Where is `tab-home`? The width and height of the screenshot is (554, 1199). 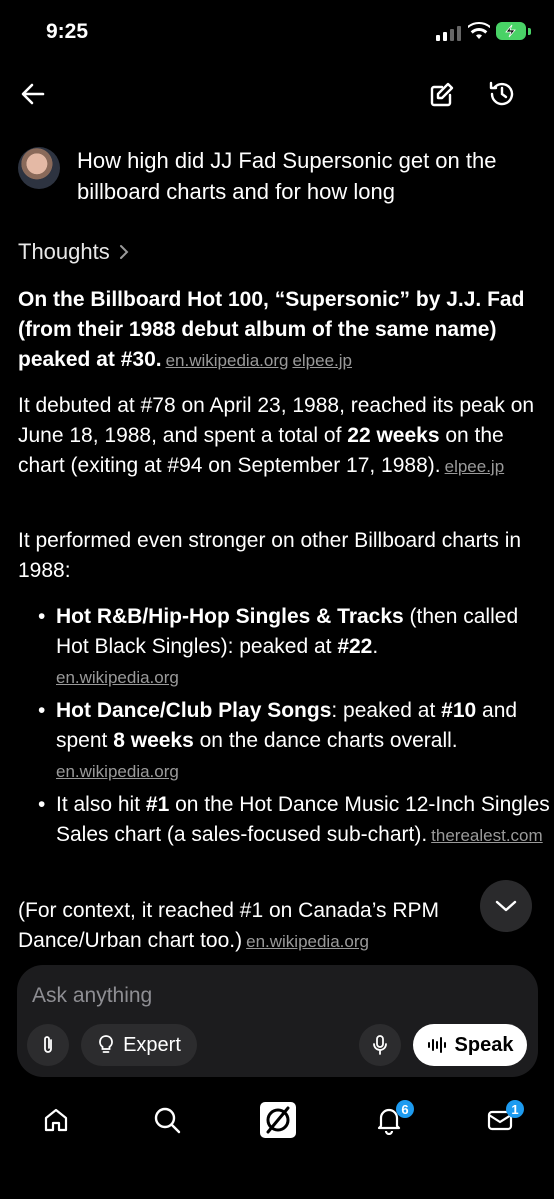 tab-home is located at coordinates (56, 1120).